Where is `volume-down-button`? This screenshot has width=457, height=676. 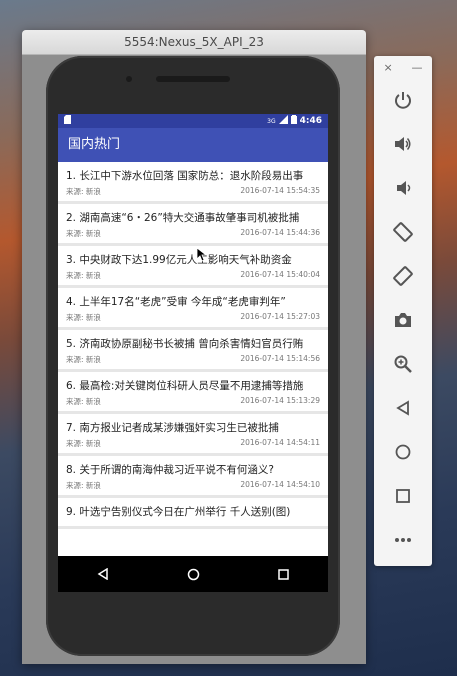
volume-down-button is located at coordinates (403, 188).